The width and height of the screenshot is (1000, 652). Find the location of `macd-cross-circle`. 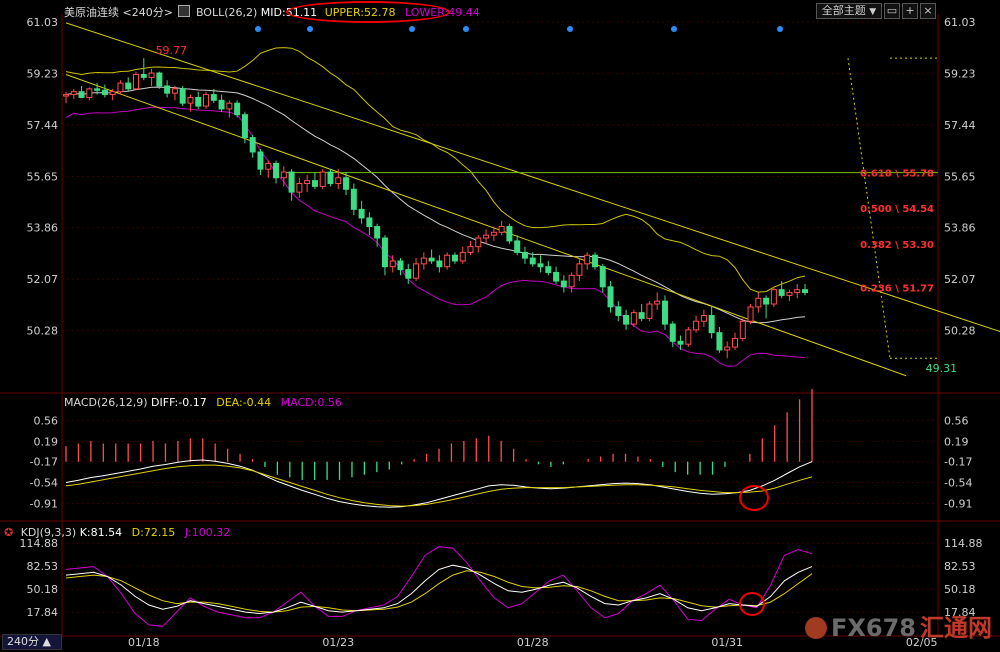

macd-cross-circle is located at coordinates (754, 498).